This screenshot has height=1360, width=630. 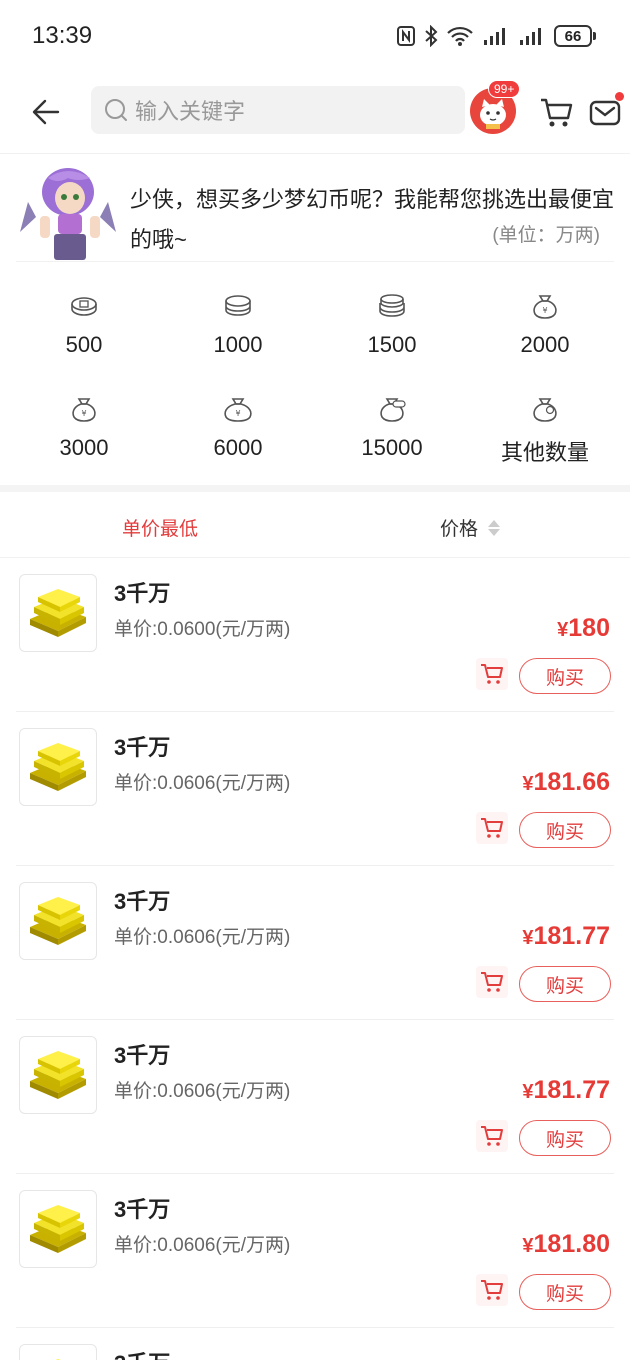 I want to click on search-placeholder: 输入关键字, so click(x=190, y=111).